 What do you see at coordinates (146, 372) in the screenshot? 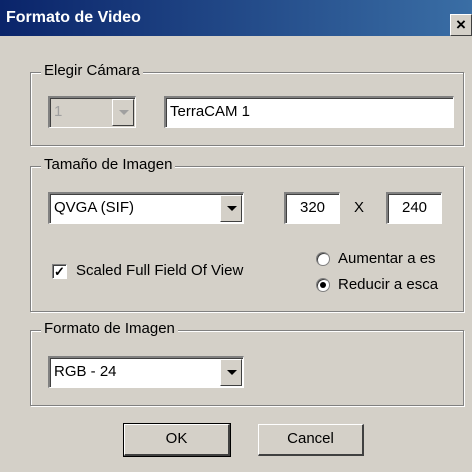
I see `image-format-select: RGB - 24` at bounding box center [146, 372].